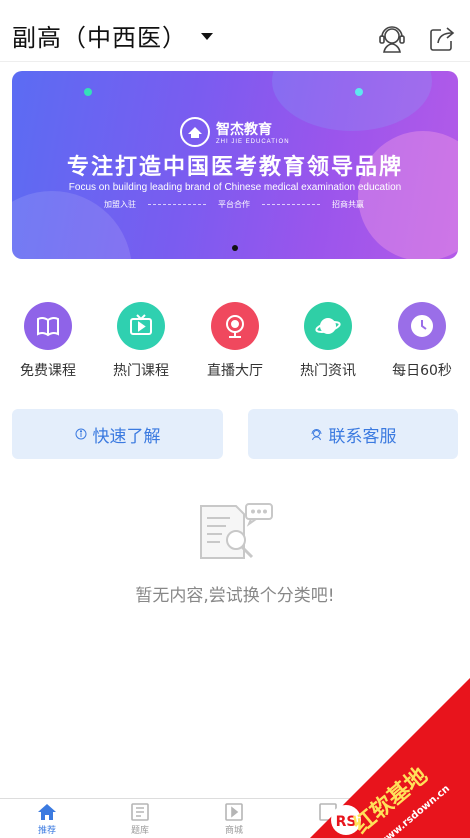 Image resolution: width=470 pixels, height=838 pixels. I want to click on tab-label: 推荐, so click(46, 831).